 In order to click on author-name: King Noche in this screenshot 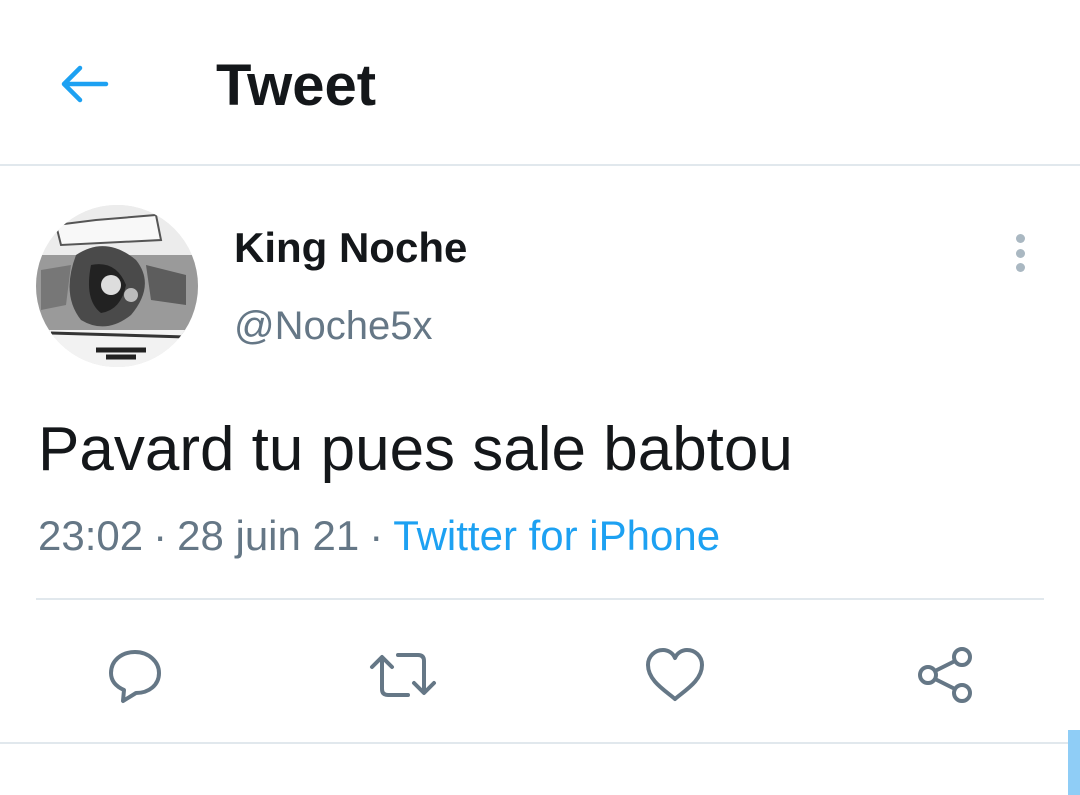, I will do `click(350, 248)`.